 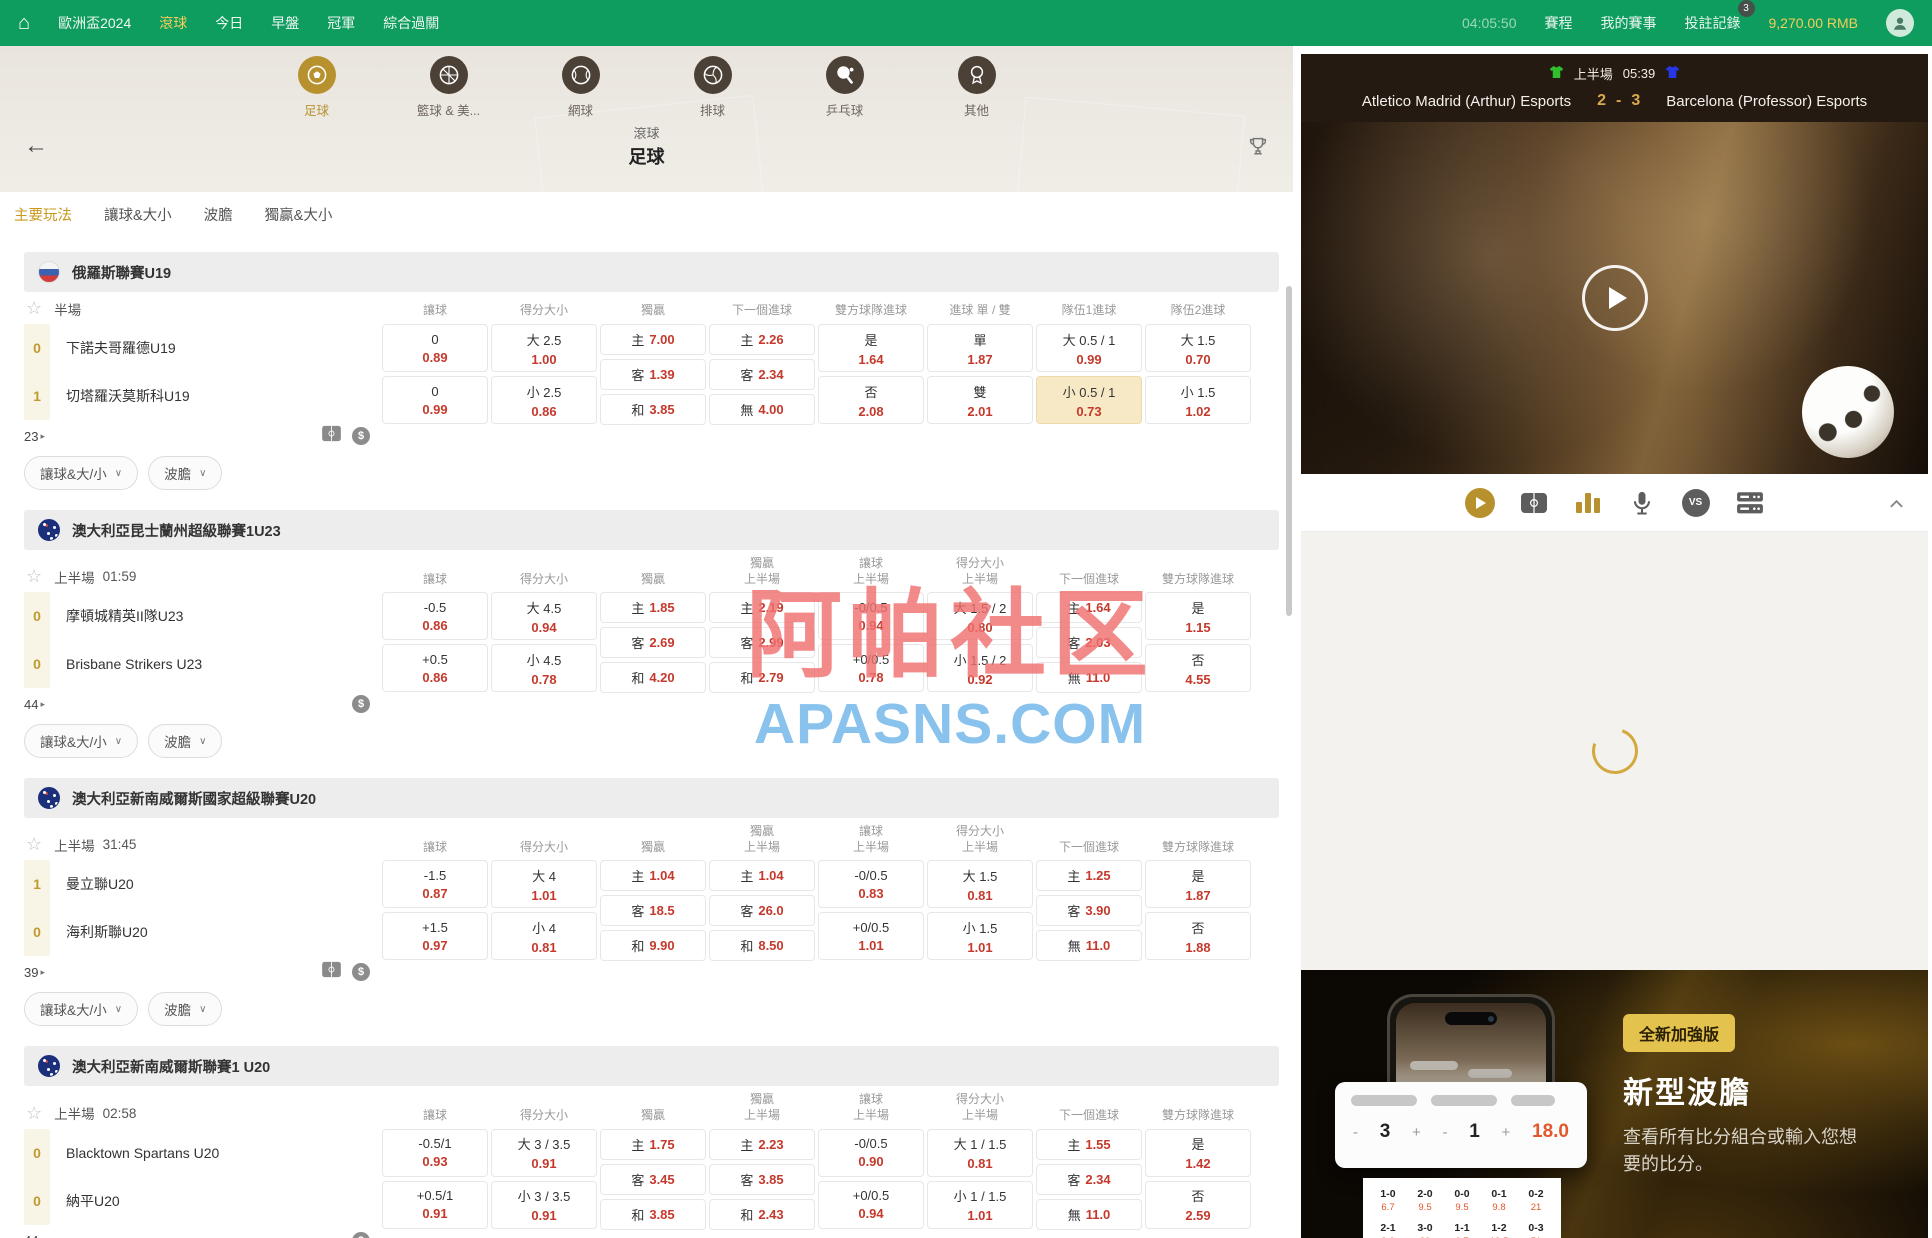 What do you see at coordinates (653, 409) in the screenshot?
I see `odds-cell: 和 3.85` at bounding box center [653, 409].